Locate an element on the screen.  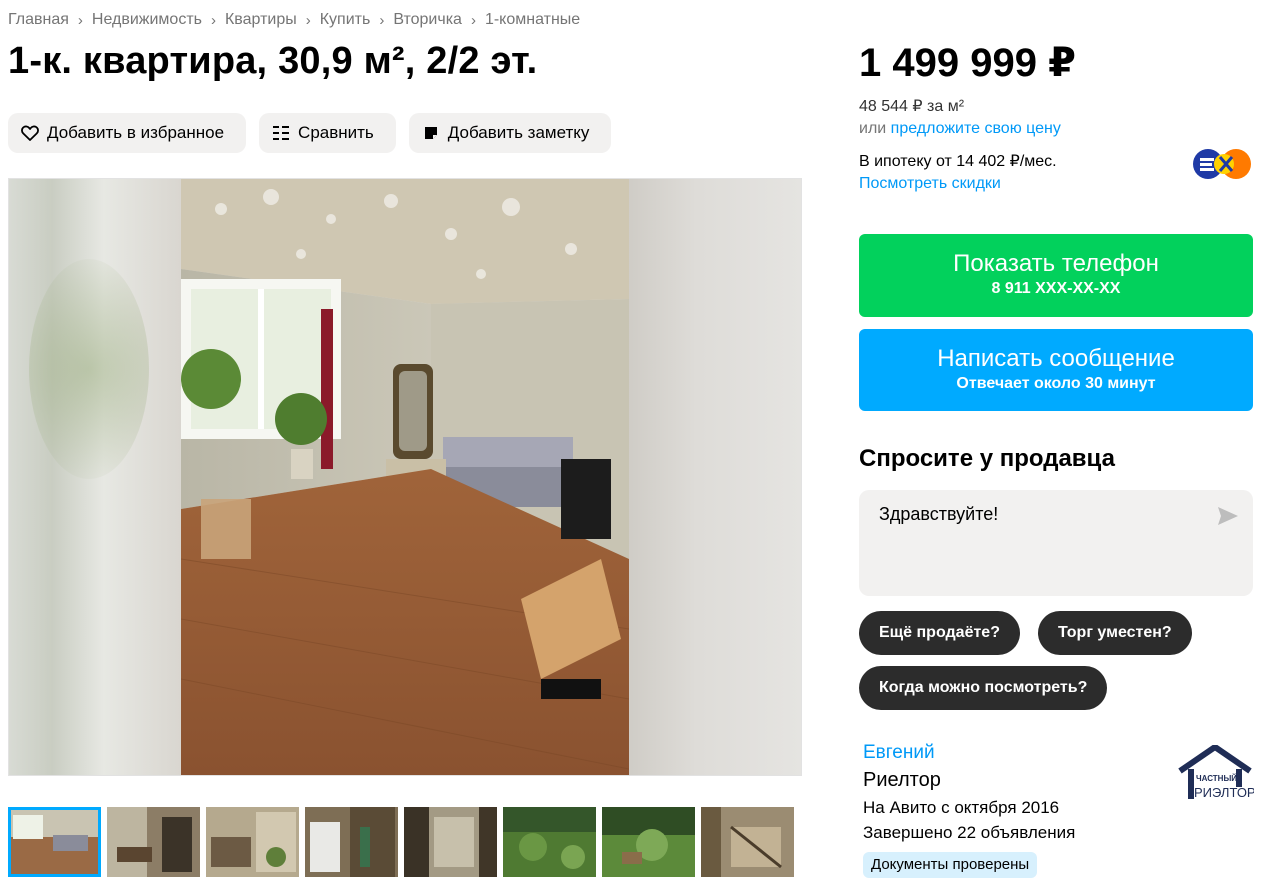
add-note-button: Добавить заметку is located at coordinates (510, 133).